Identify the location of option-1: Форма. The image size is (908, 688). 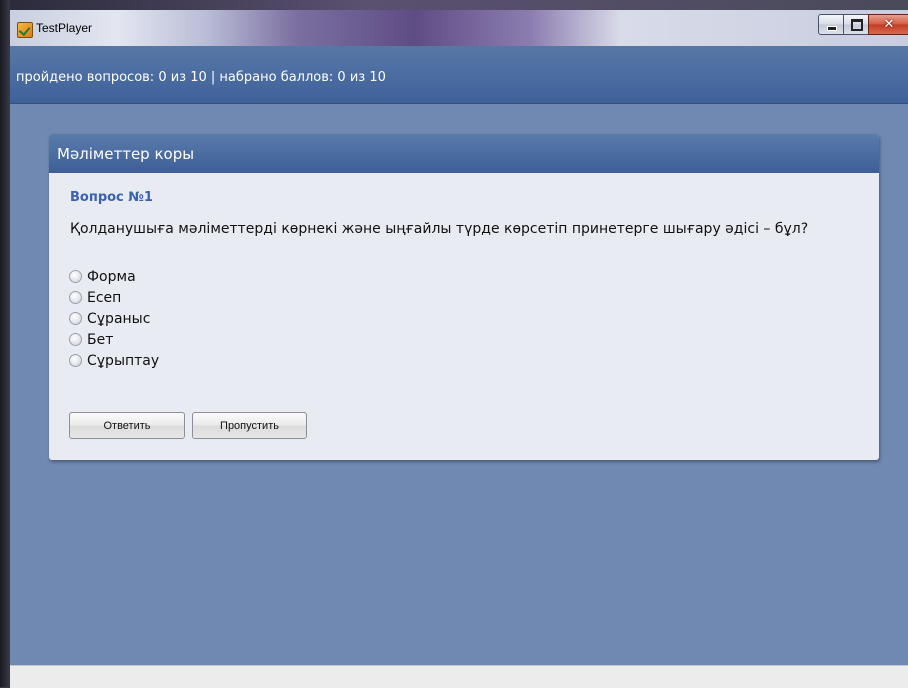
(114, 276).